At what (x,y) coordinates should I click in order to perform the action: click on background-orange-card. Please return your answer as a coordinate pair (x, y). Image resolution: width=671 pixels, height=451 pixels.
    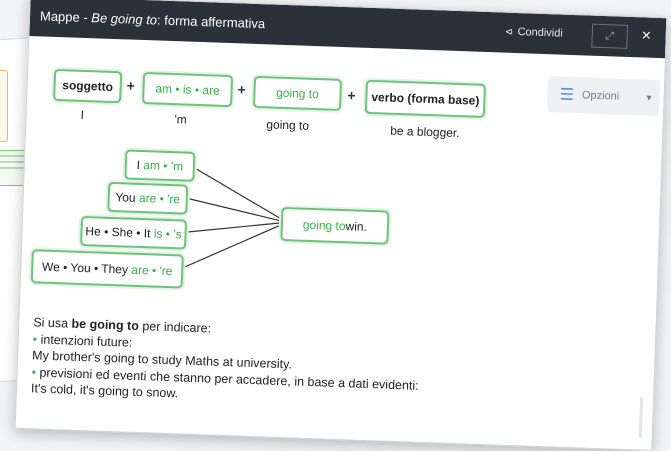
    Looking at the image, I should click on (4, 106).